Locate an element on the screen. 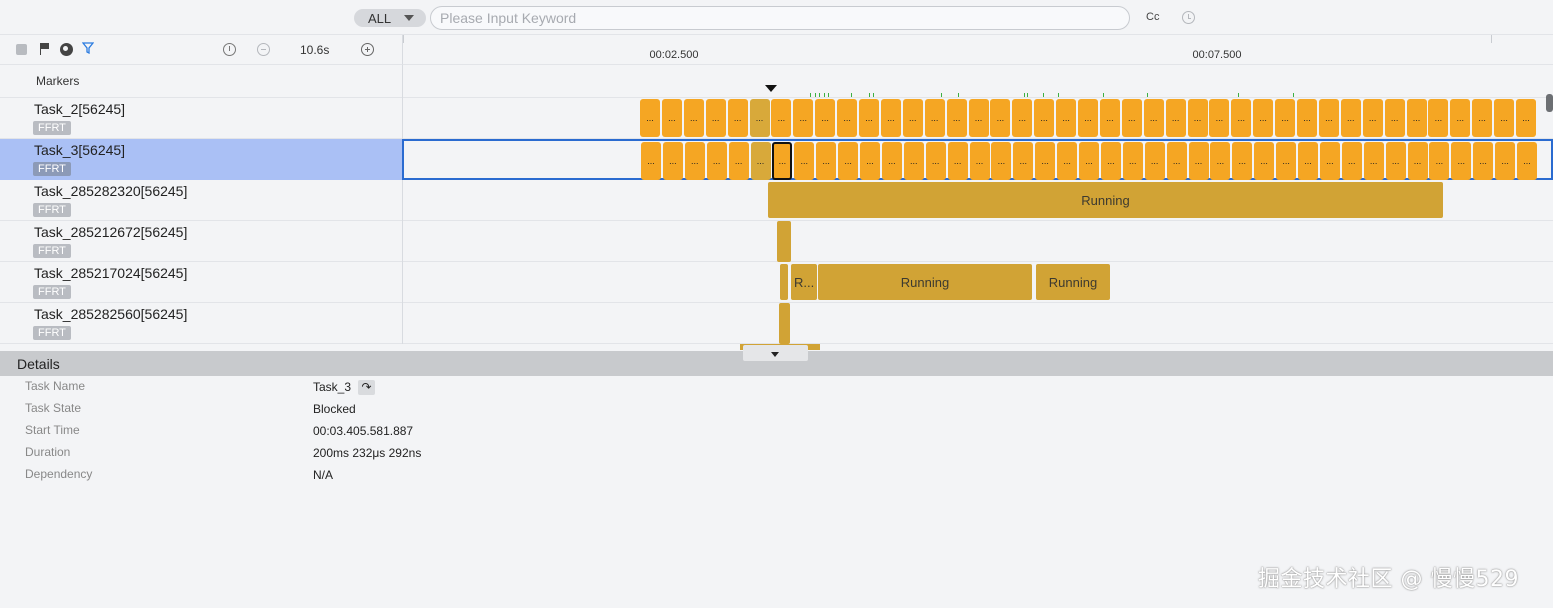 The image size is (1553, 608). zoom-out-icon is located at coordinates (263, 49).